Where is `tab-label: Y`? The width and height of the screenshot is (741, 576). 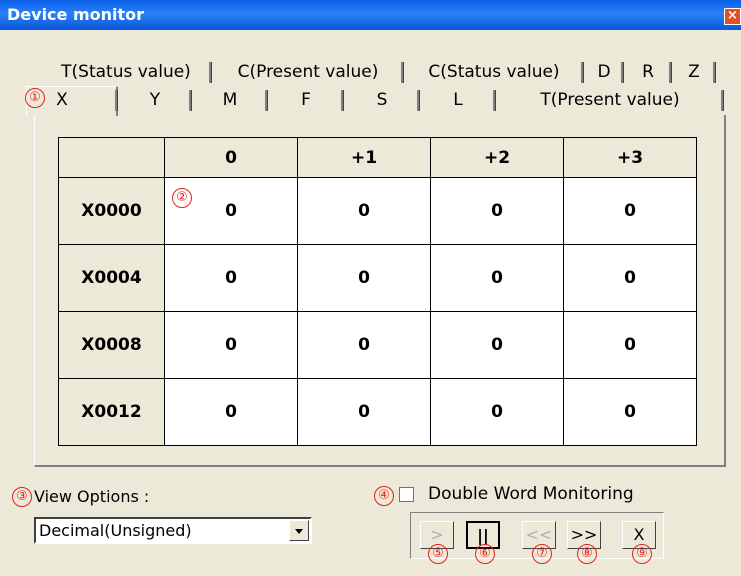 tab-label: Y is located at coordinates (155, 100).